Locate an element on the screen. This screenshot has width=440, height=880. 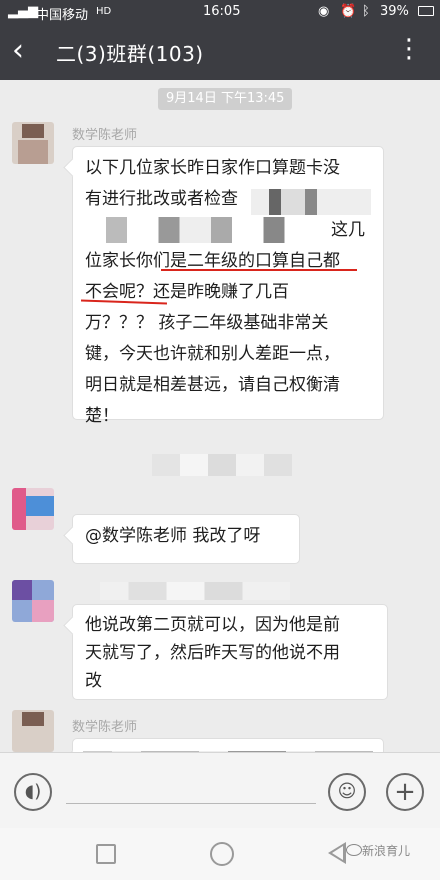
clock: 16:05 is located at coordinates (222, 11).